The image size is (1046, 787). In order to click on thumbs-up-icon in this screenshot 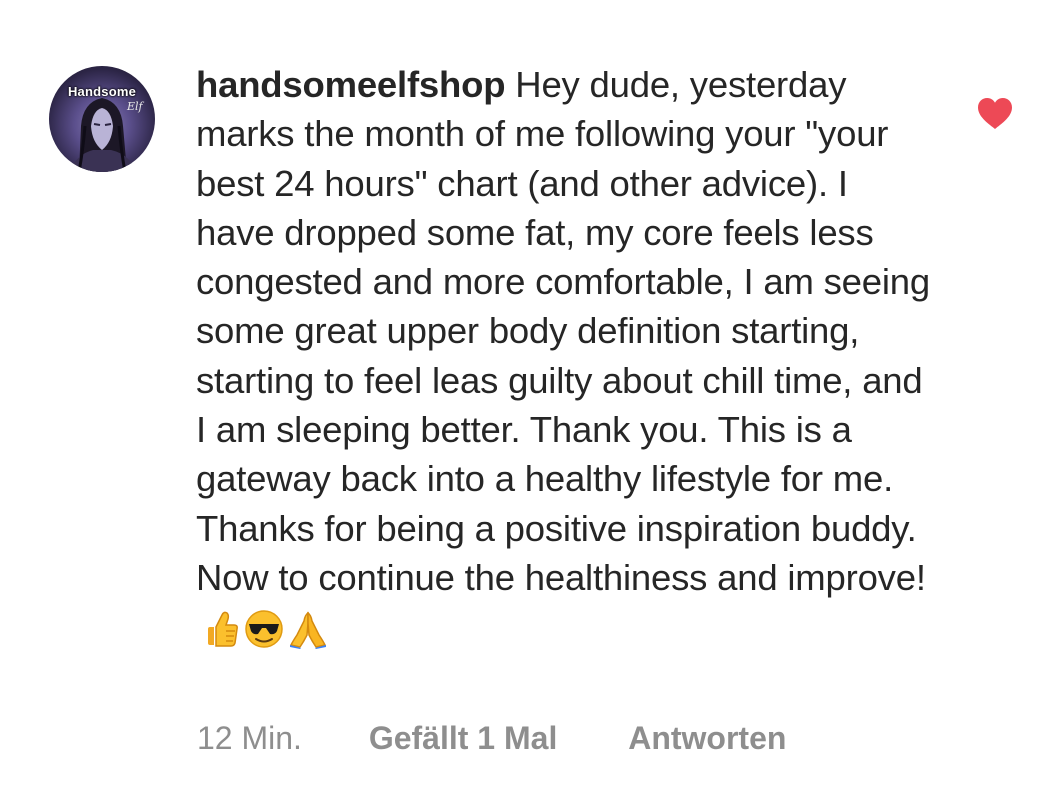, I will do `click(223, 635)`.